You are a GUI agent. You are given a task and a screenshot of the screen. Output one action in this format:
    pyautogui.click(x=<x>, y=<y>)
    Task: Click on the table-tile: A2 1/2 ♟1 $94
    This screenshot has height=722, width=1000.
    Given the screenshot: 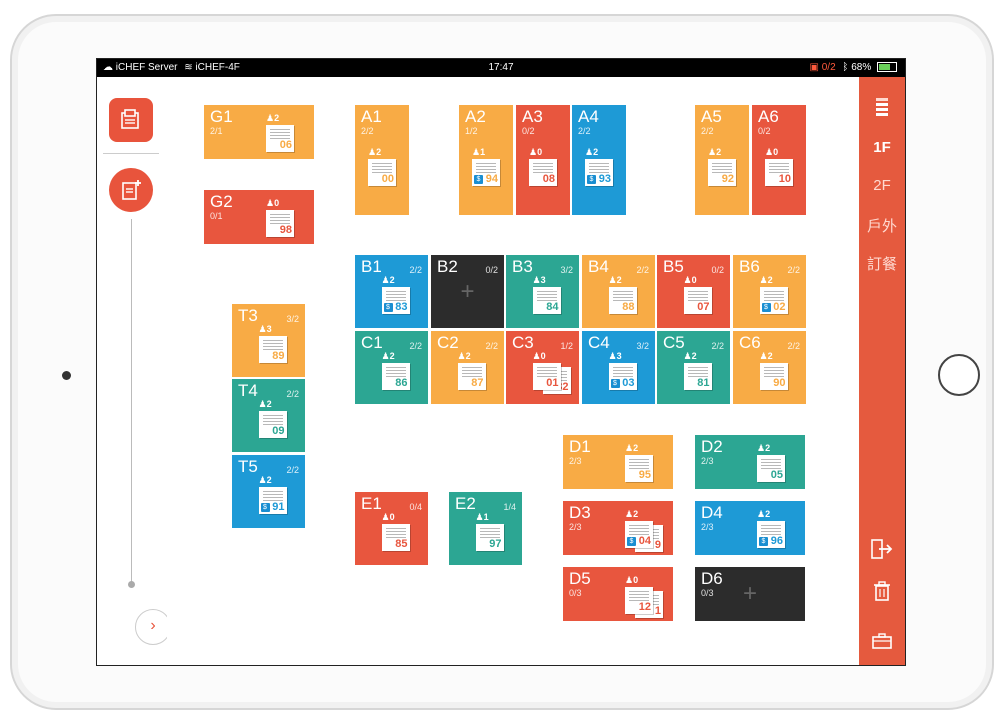 What is the action you would take?
    pyautogui.click(x=486, y=160)
    